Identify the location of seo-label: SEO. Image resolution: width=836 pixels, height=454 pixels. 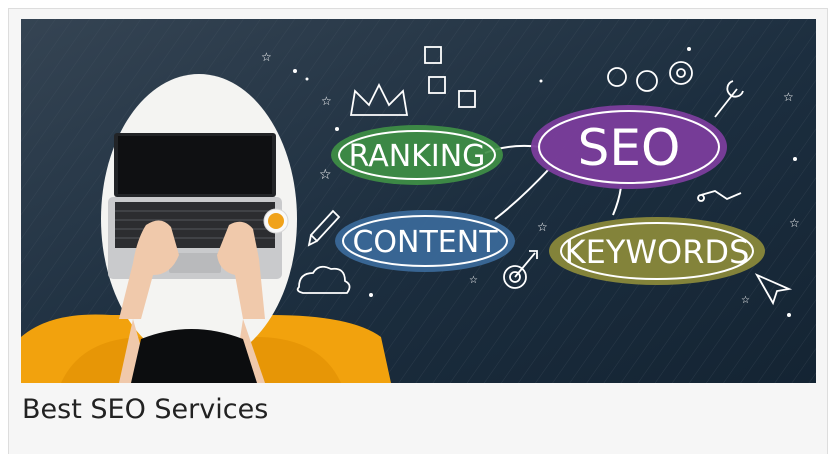
(629, 148).